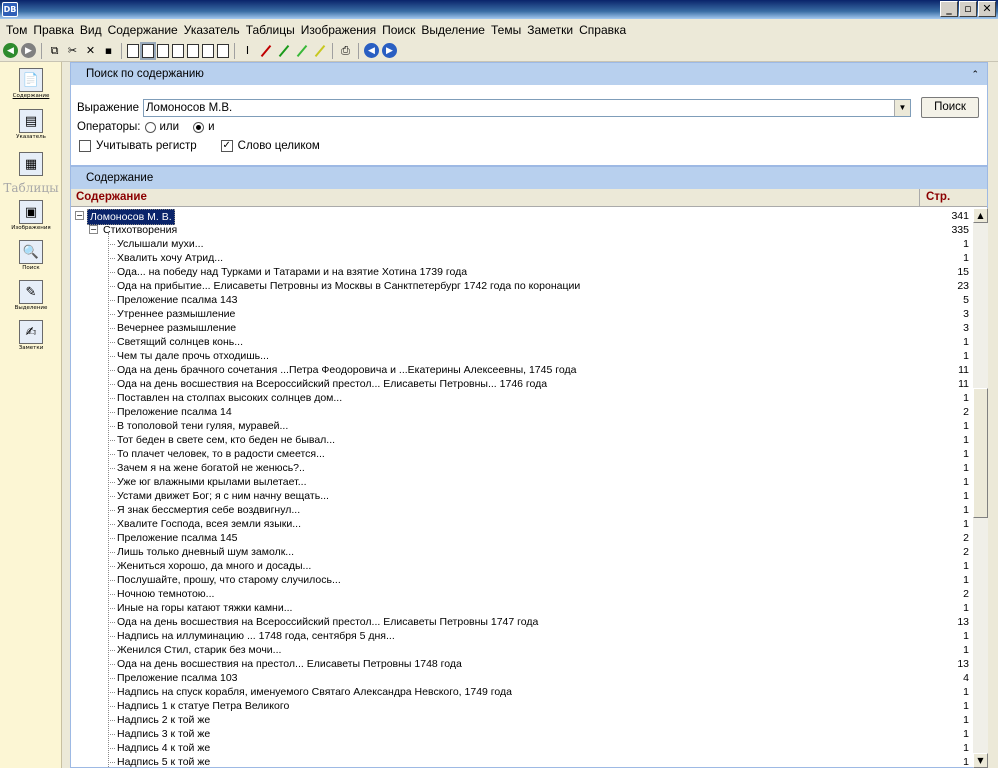 This screenshot has width=998, height=768. Describe the element at coordinates (93, 229) in the screenshot. I see `collapse-group-icon: −` at that location.